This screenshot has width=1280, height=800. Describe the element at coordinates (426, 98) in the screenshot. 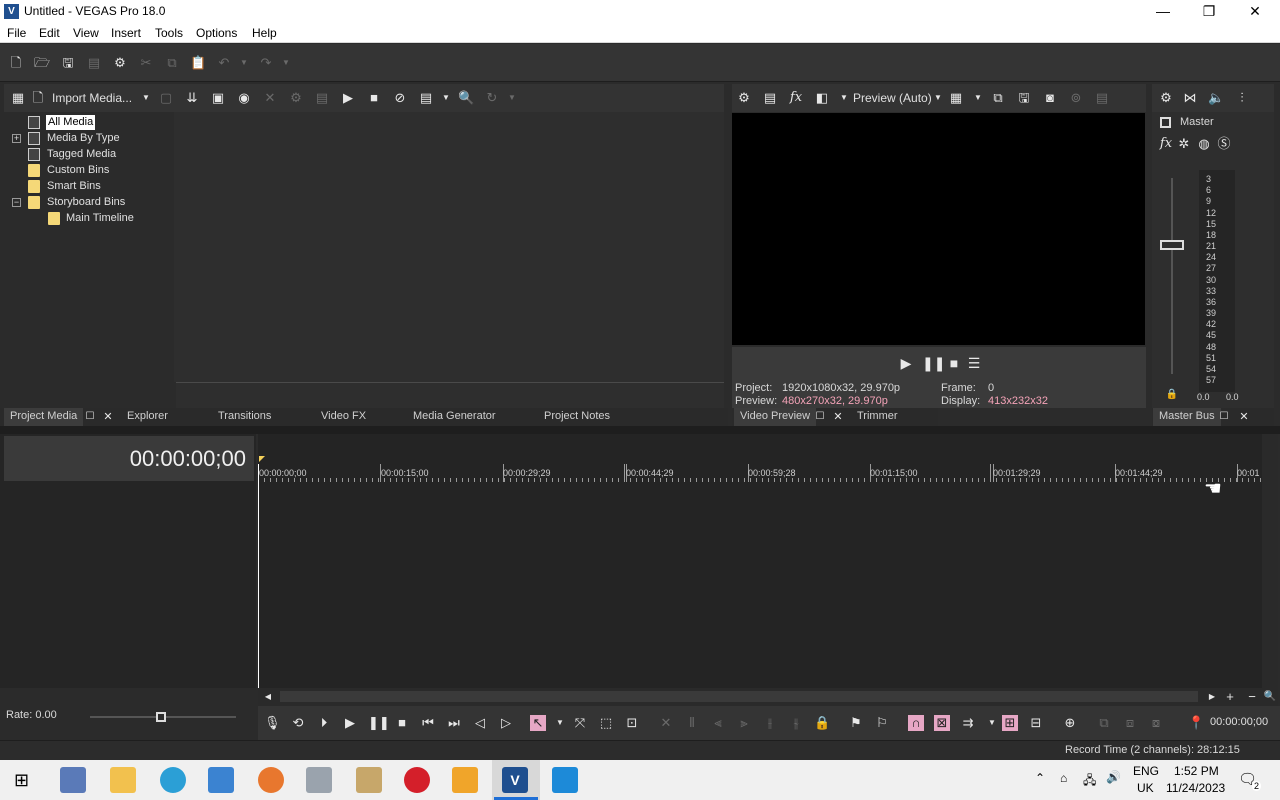

I see `view-menu-icon: ▤` at that location.